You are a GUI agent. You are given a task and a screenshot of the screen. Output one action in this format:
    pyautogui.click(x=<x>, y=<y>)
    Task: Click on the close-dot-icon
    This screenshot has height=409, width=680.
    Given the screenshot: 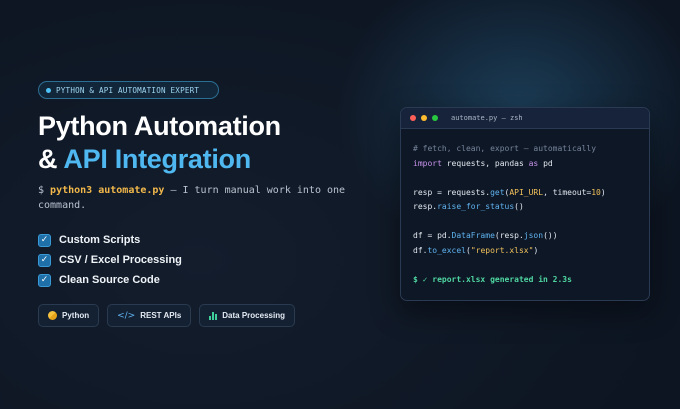 What is the action you would take?
    pyautogui.click(x=413, y=118)
    